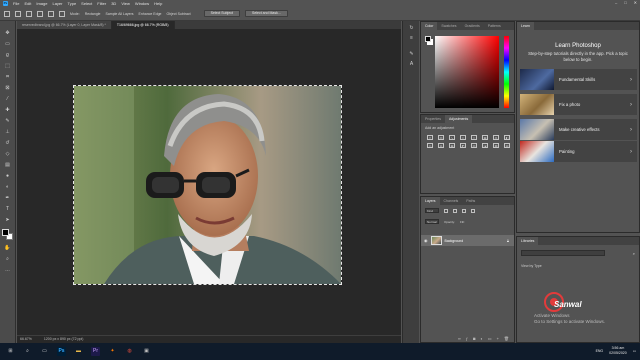 The width and height of the screenshot is (640, 360). What do you see at coordinates (451, 201) in the screenshot?
I see `tab-channels: Channels` at bounding box center [451, 201].